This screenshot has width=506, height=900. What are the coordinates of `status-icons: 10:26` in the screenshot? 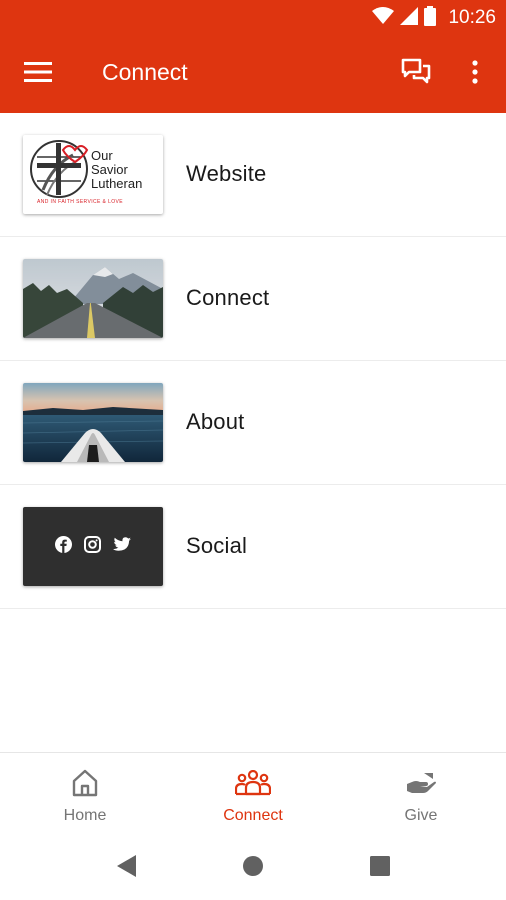 It's located at (434, 18).